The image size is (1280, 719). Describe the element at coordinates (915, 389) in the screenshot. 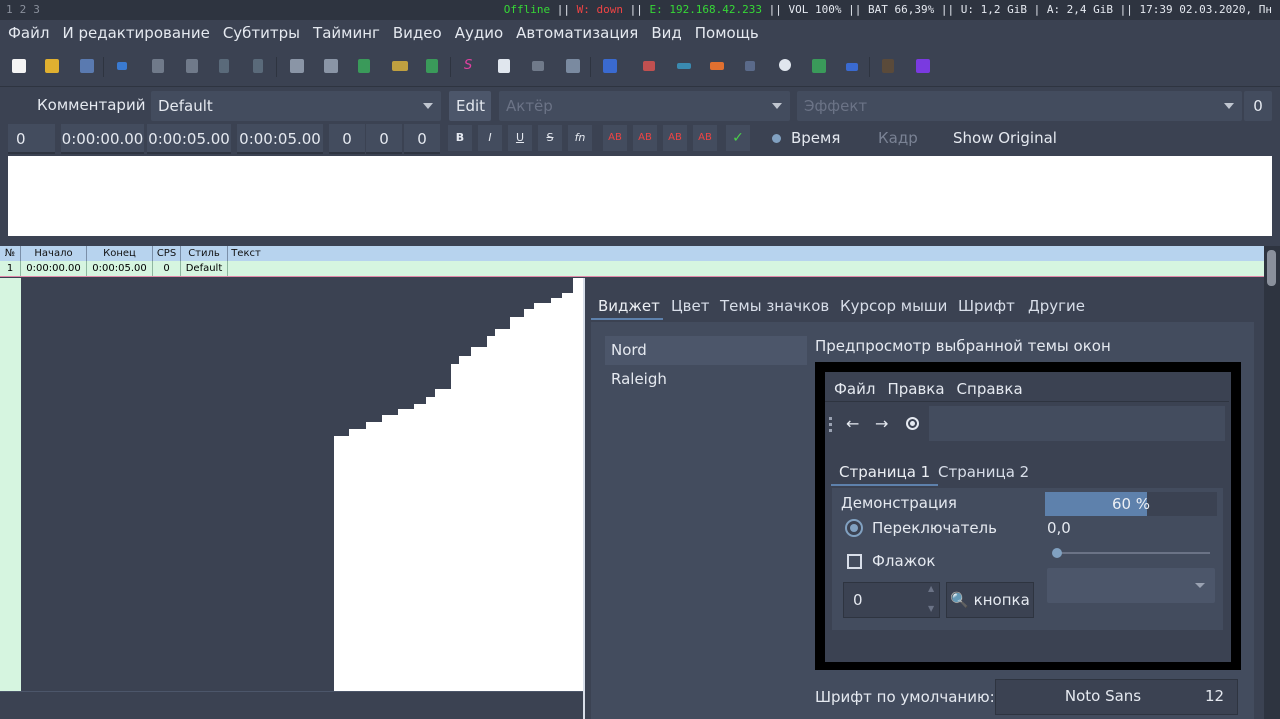

I see `preview-menu-edit: Правка` at that location.